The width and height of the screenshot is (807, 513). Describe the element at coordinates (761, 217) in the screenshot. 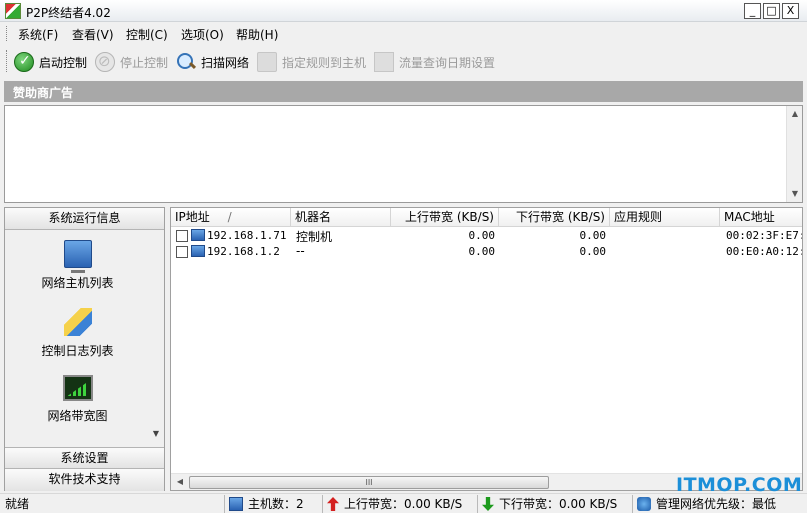

I see `column-mac: MAC地址` at that location.